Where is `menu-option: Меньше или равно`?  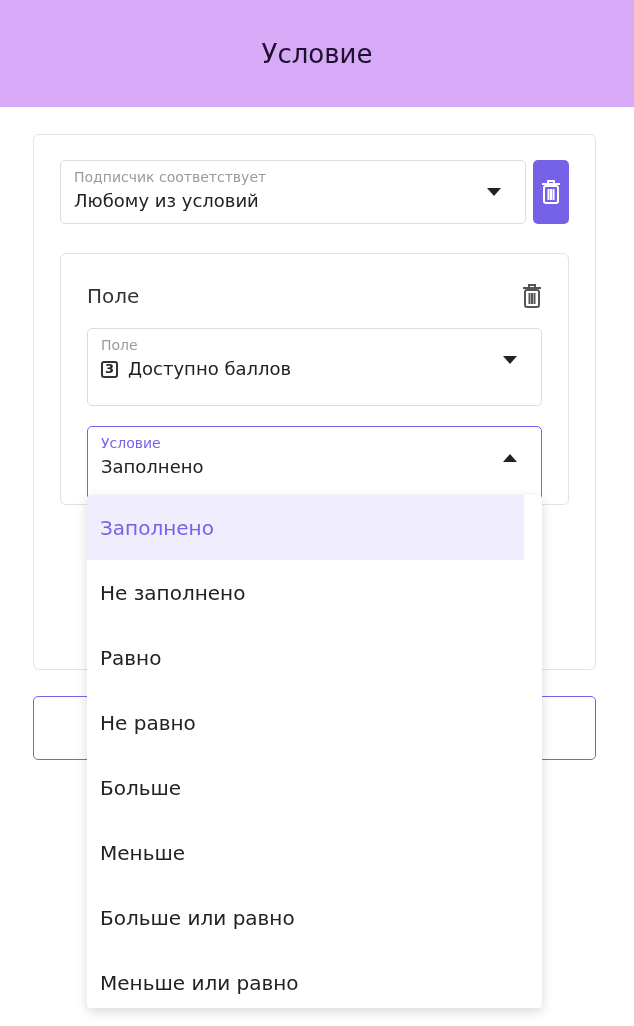 menu-option: Меньше или равно is located at coordinates (305, 979).